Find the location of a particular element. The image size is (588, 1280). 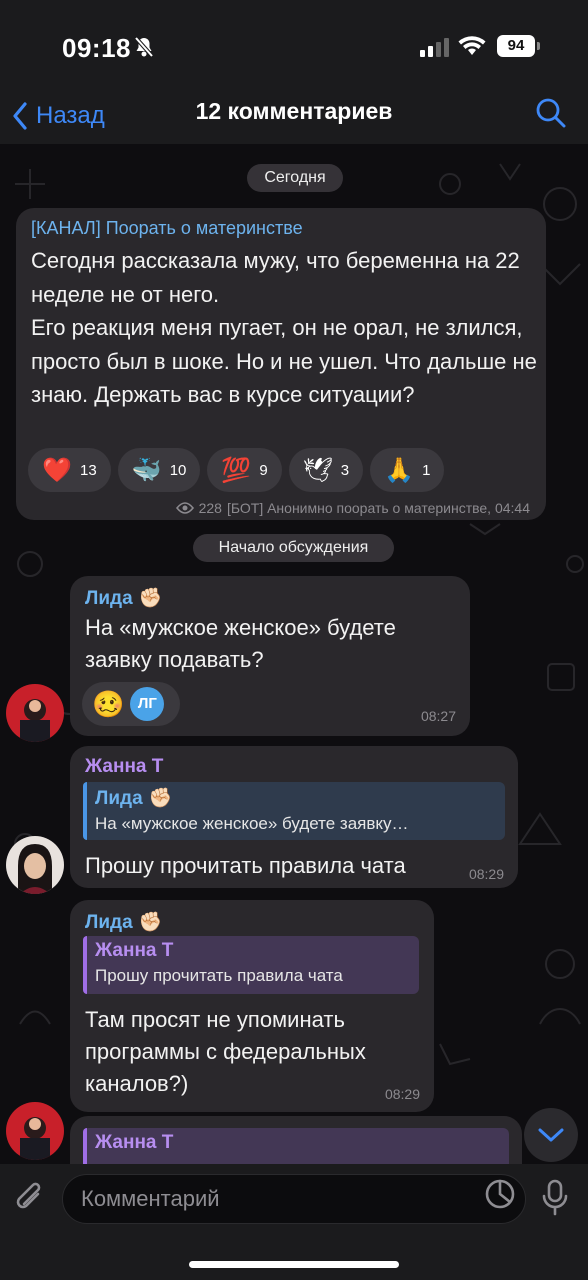

reaction-count: 13 is located at coordinates (88, 470).